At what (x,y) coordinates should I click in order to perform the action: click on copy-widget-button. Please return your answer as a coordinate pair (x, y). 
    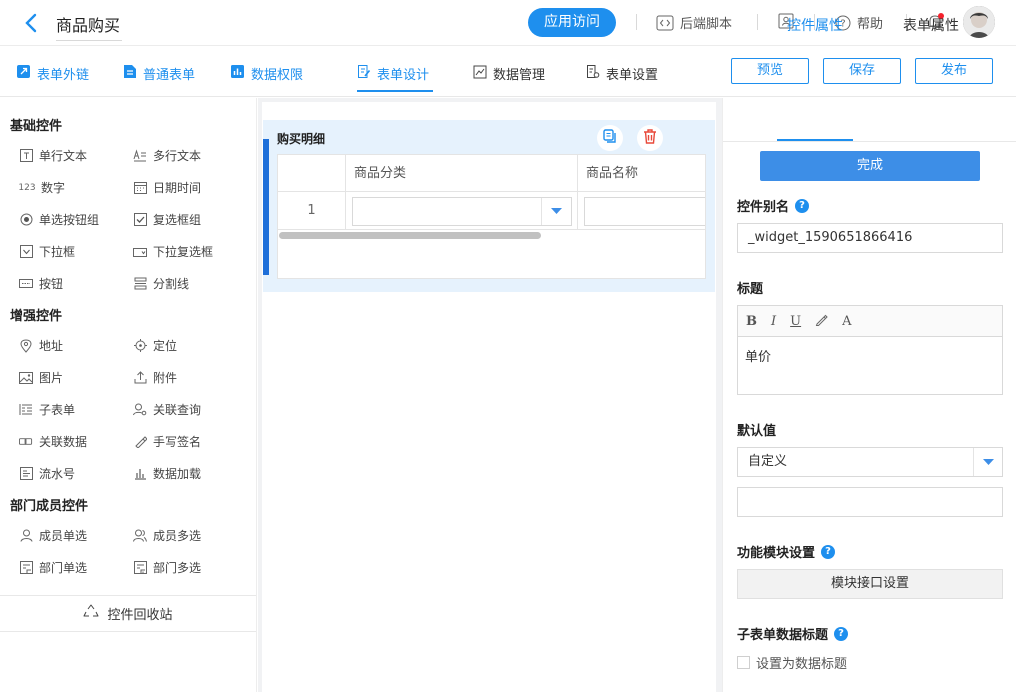
    Looking at the image, I should click on (610, 138).